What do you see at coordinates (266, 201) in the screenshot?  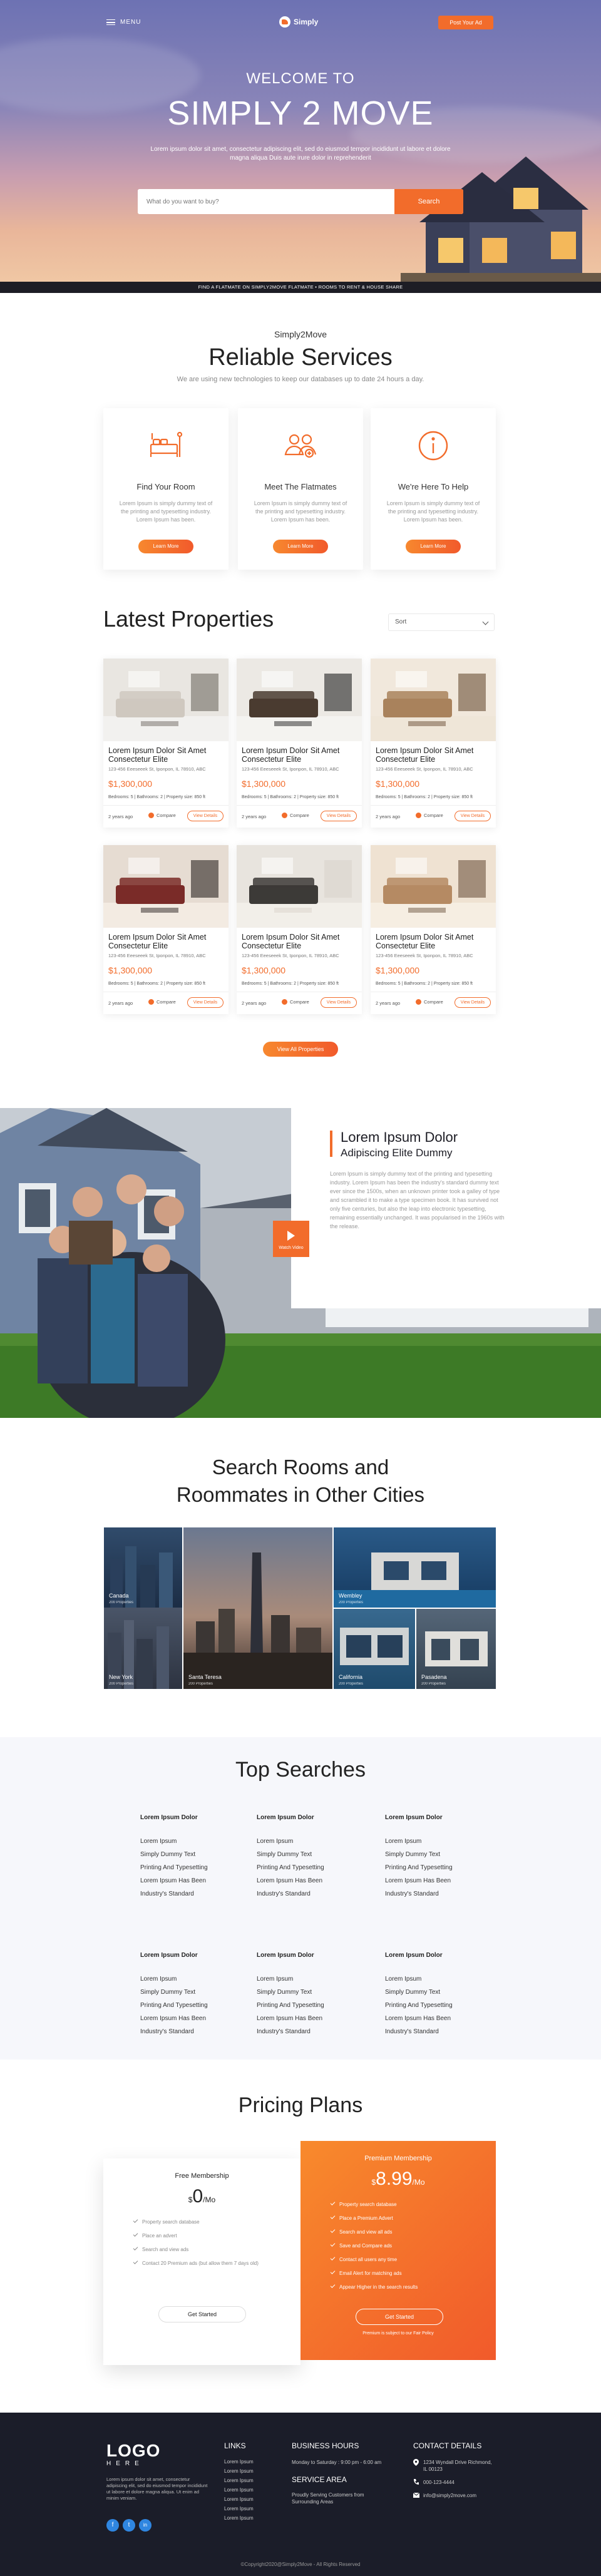 I see `search-input` at bounding box center [266, 201].